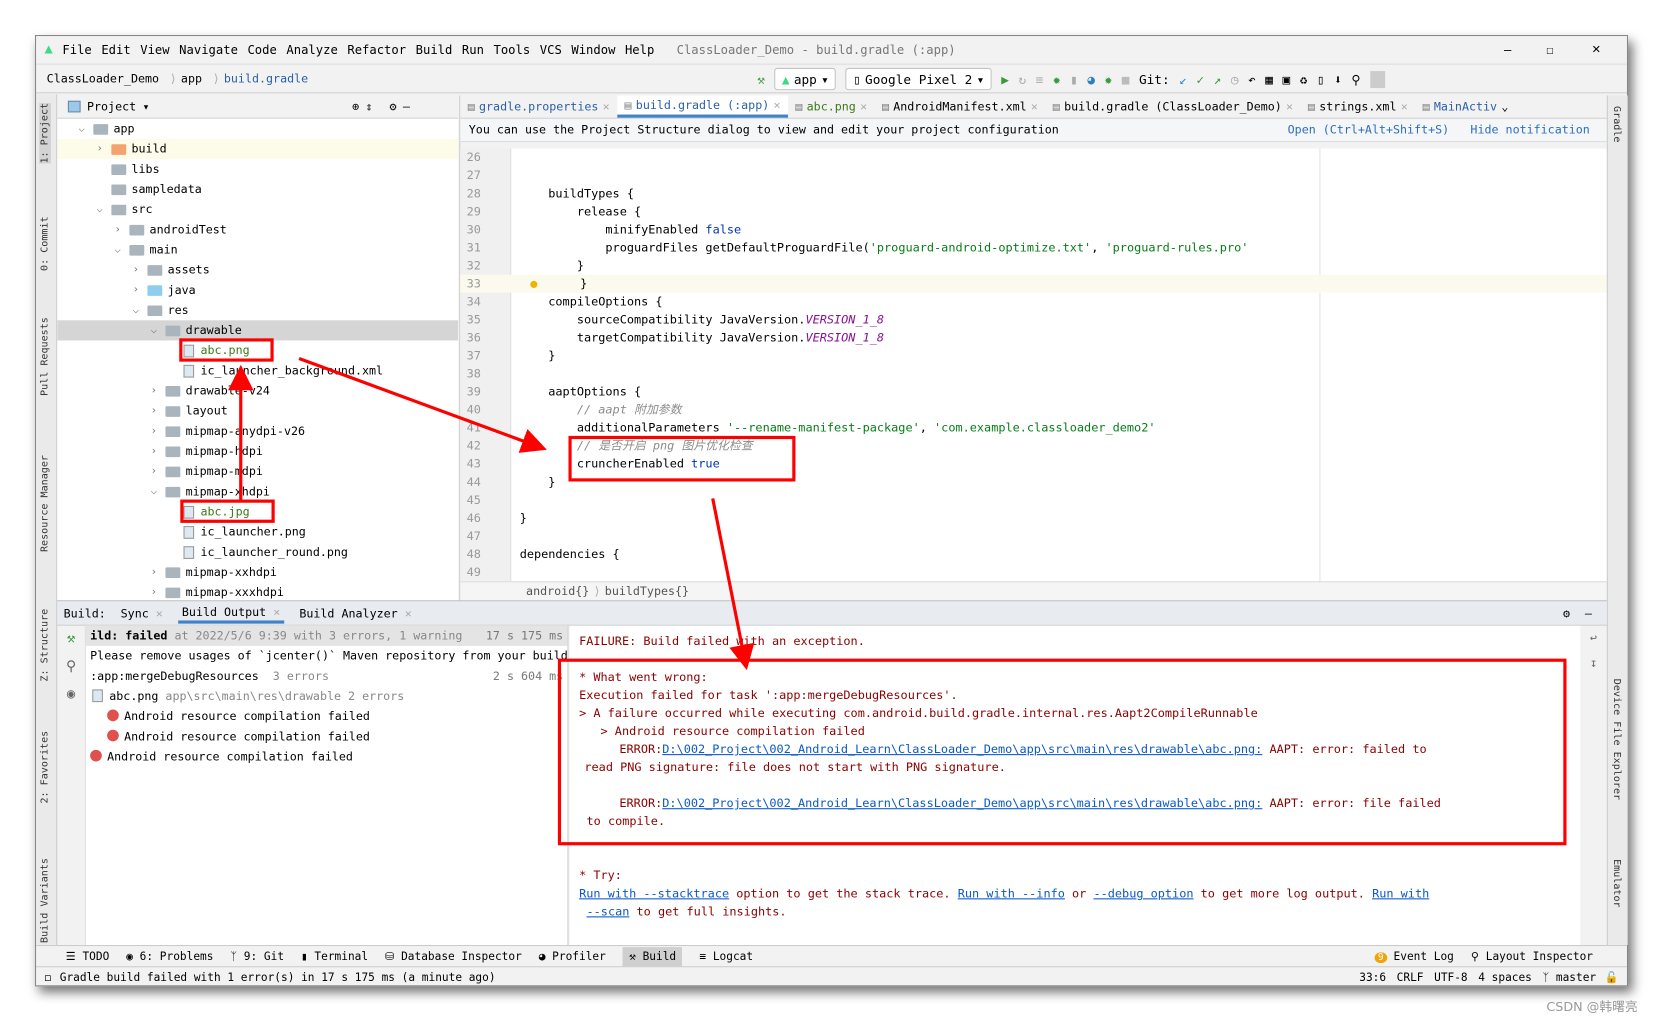 Image resolution: width=1663 pixels, height=1022 pixels. I want to click on annotation-arrows, so click(491, 513).